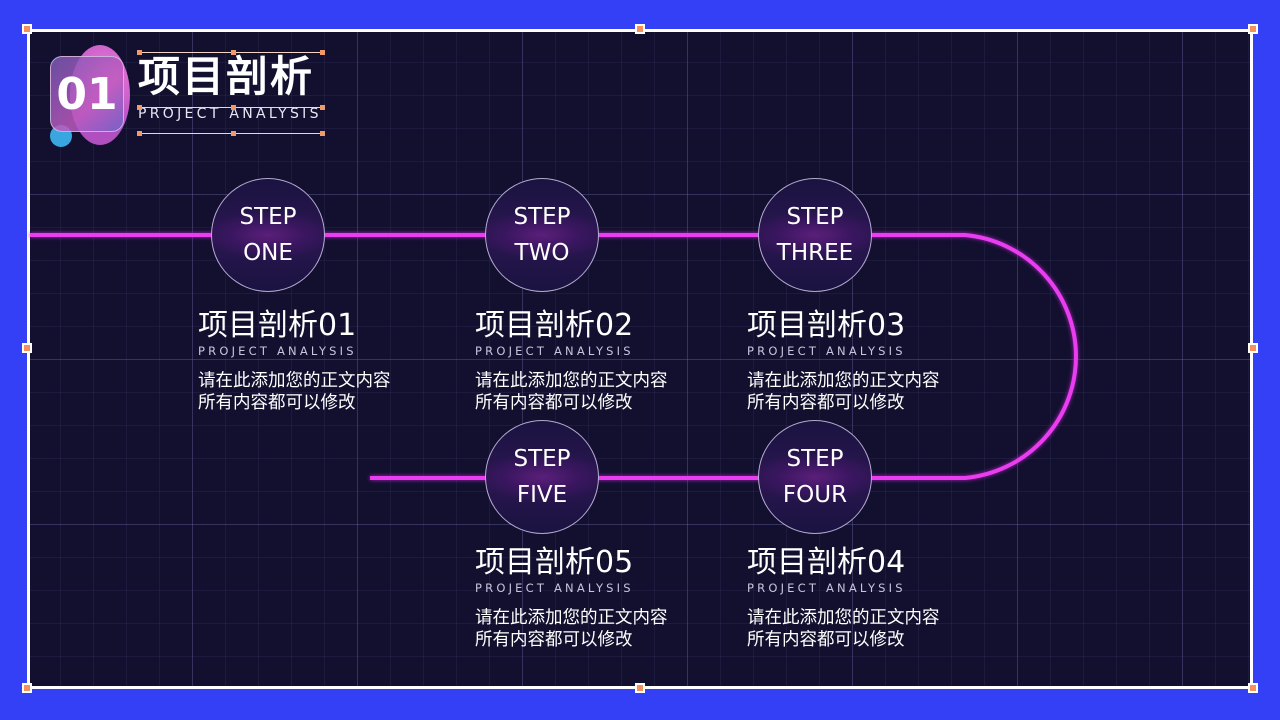 The image size is (1280, 720). Describe the element at coordinates (1253, 348) in the screenshot. I see `resize-handle-middle-right` at that location.